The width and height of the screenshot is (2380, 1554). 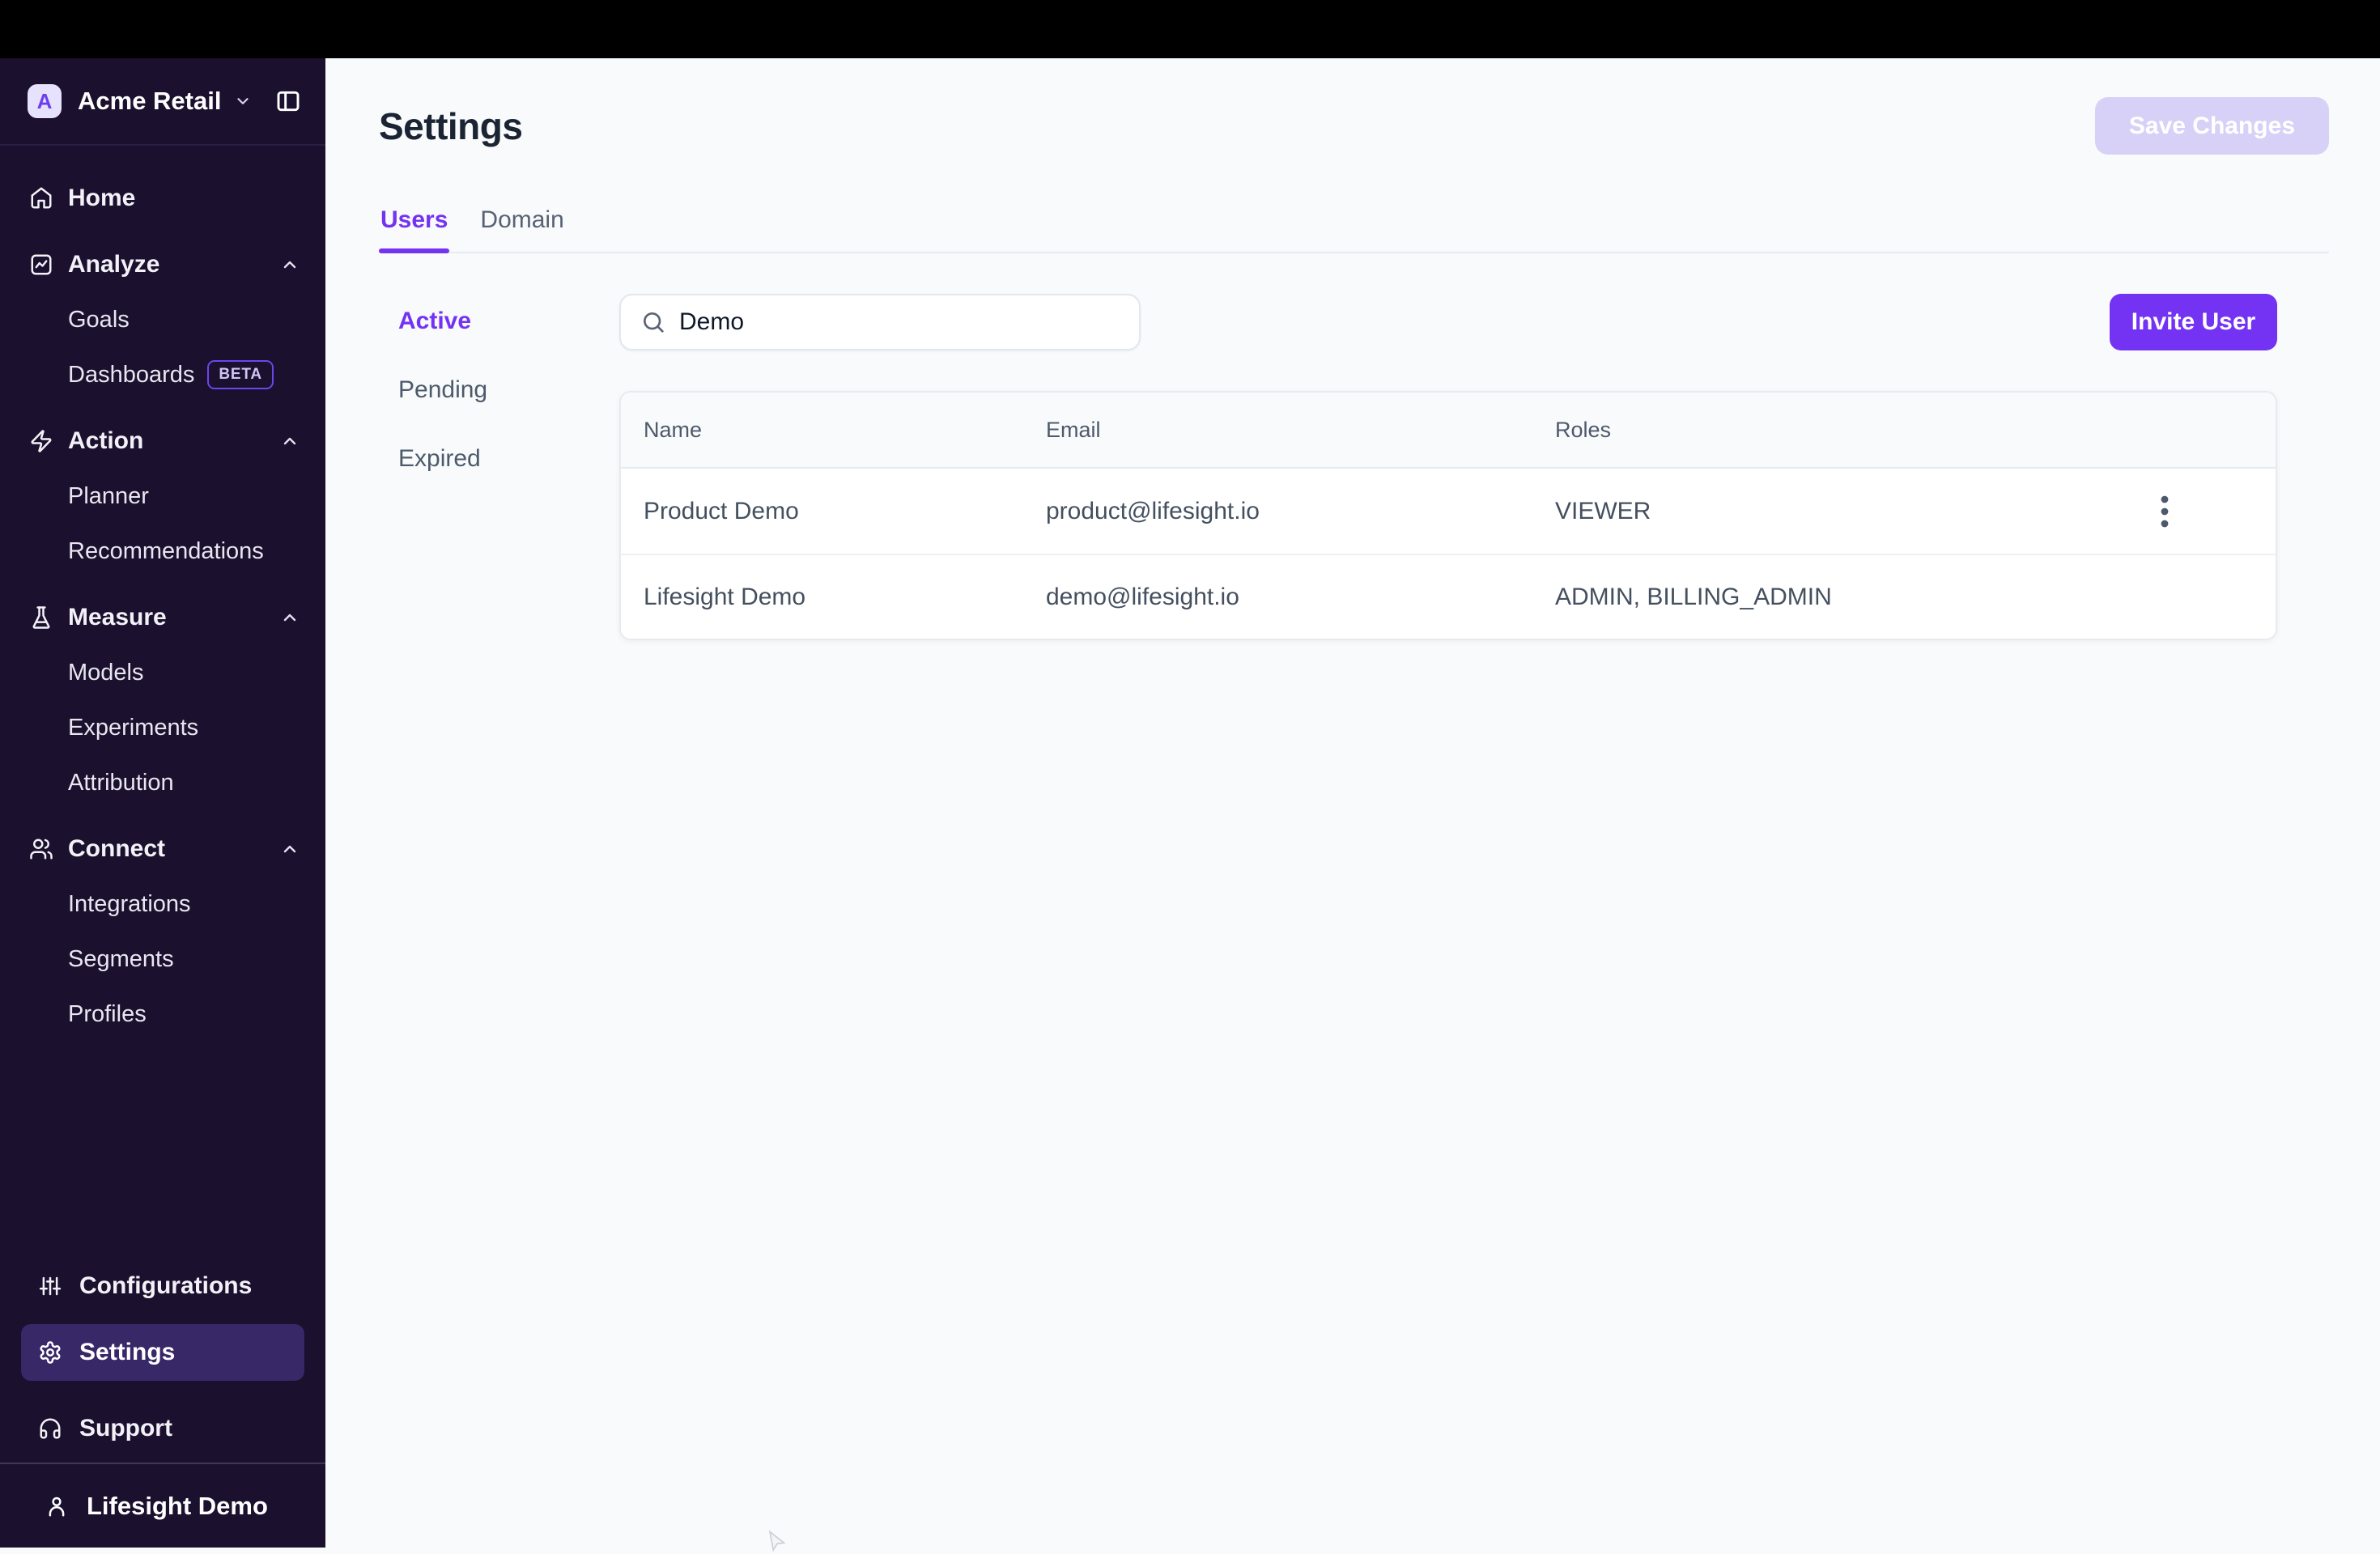 What do you see at coordinates (288, 101) in the screenshot?
I see `panel-toggle-icon` at bounding box center [288, 101].